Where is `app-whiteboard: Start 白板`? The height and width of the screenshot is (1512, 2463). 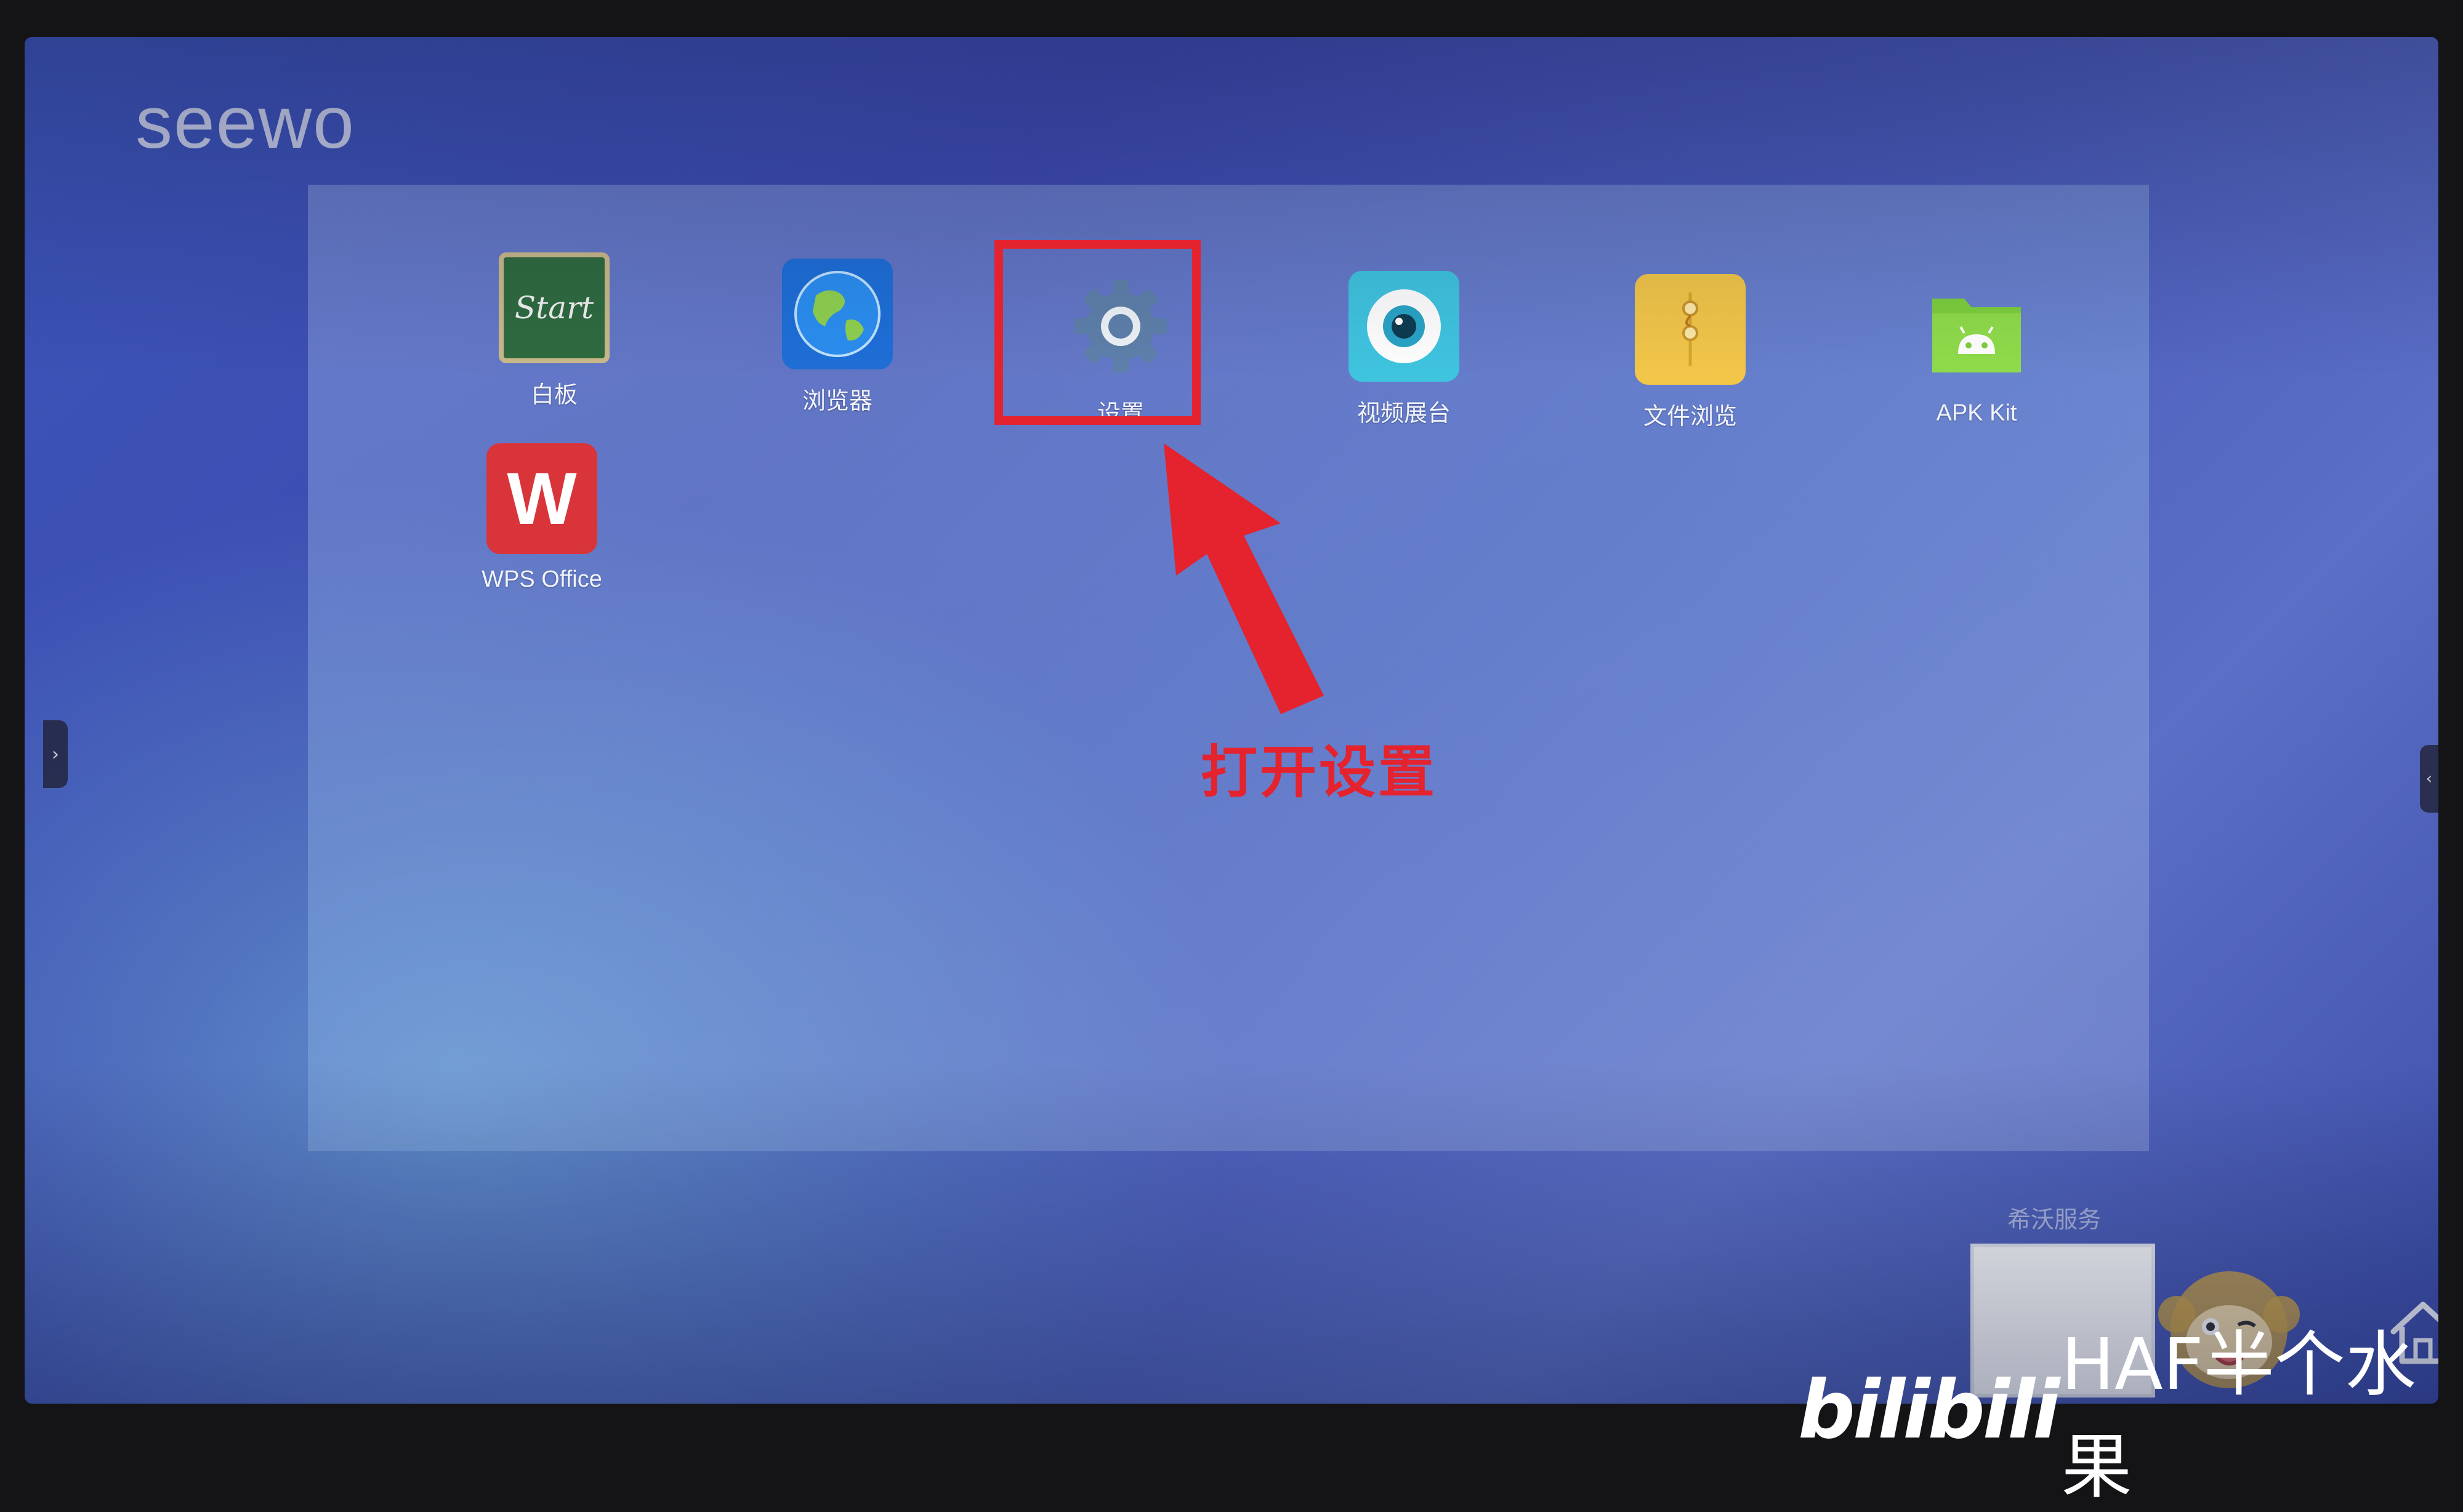
app-whiteboard: Start 白板 is located at coordinates (554, 330).